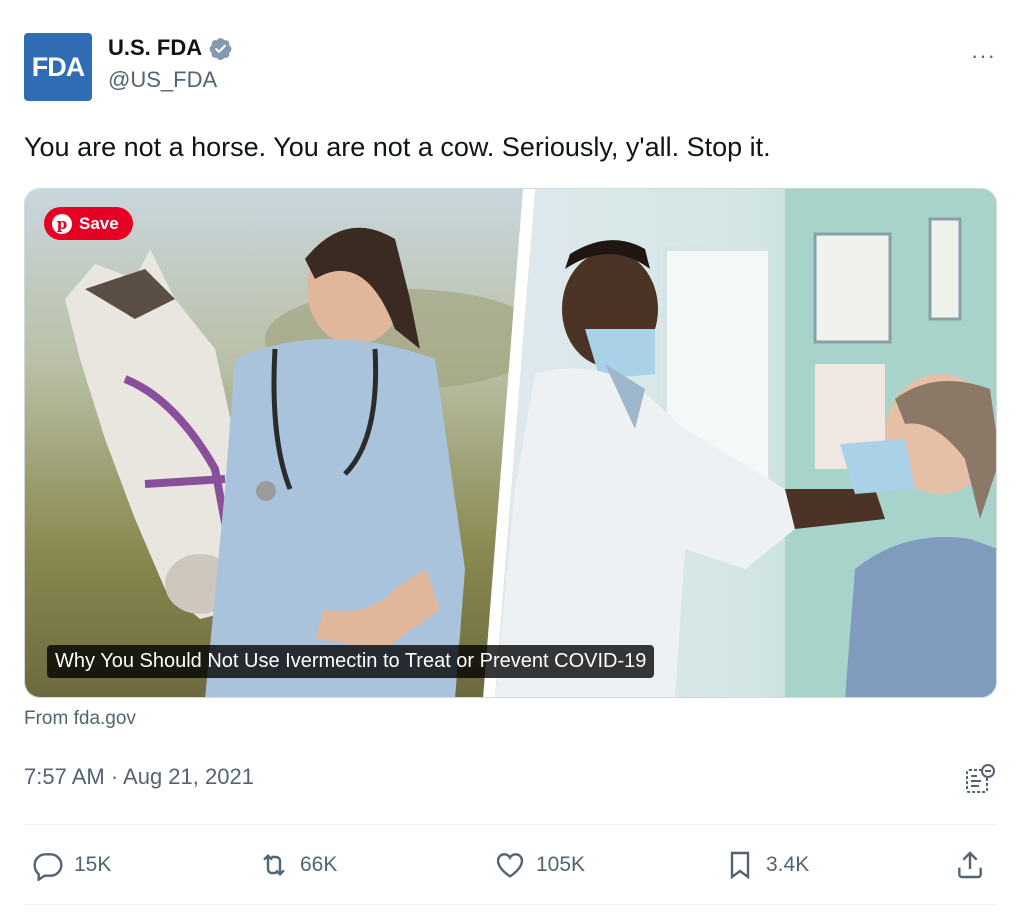  I want to click on pinterest-save-button: p Save, so click(88, 223).